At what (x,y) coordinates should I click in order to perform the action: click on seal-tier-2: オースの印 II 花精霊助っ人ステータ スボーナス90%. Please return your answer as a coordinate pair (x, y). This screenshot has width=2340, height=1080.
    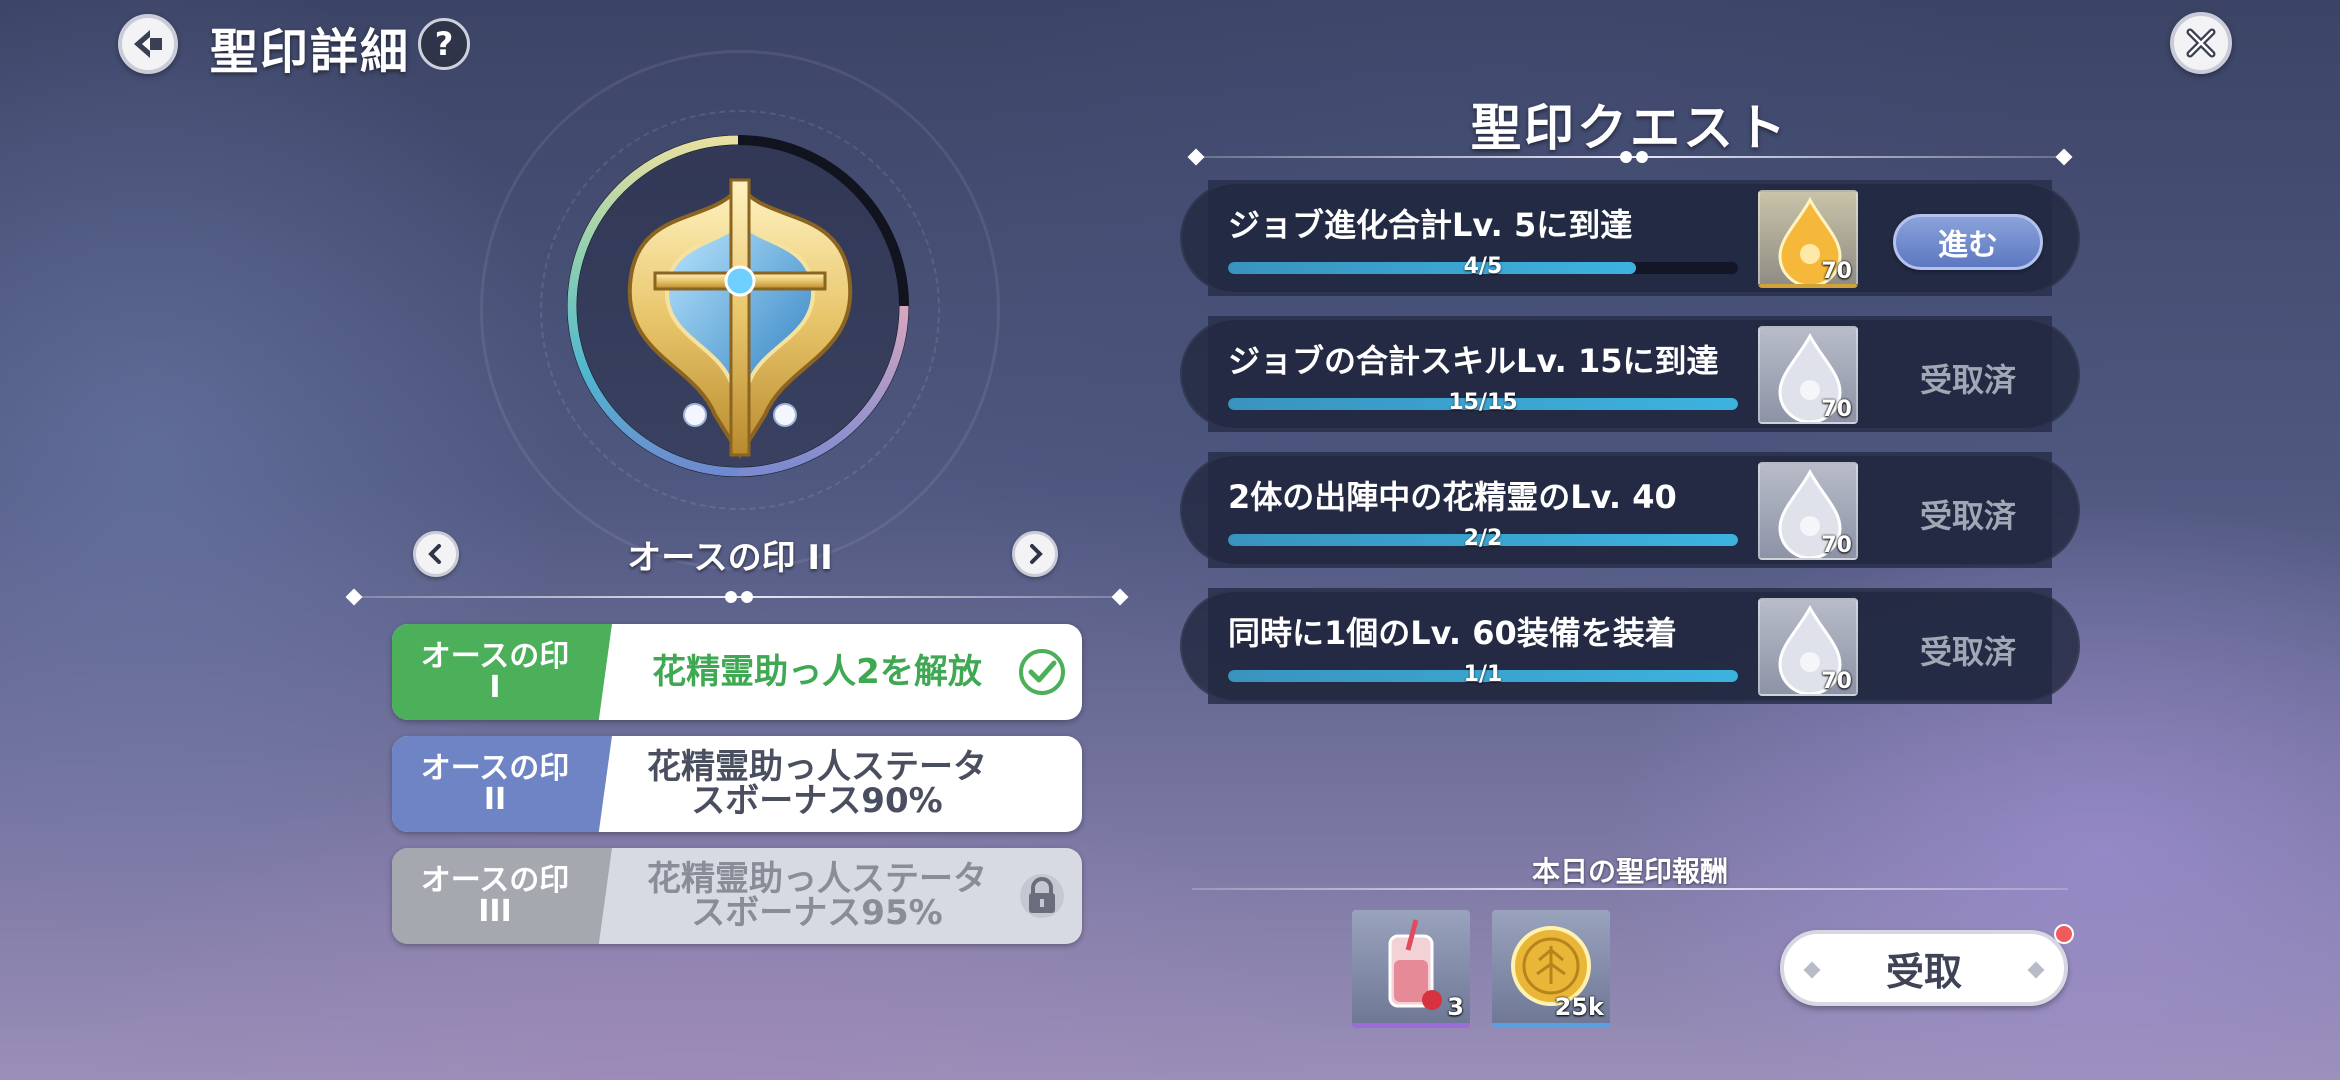
    Looking at the image, I should click on (737, 784).